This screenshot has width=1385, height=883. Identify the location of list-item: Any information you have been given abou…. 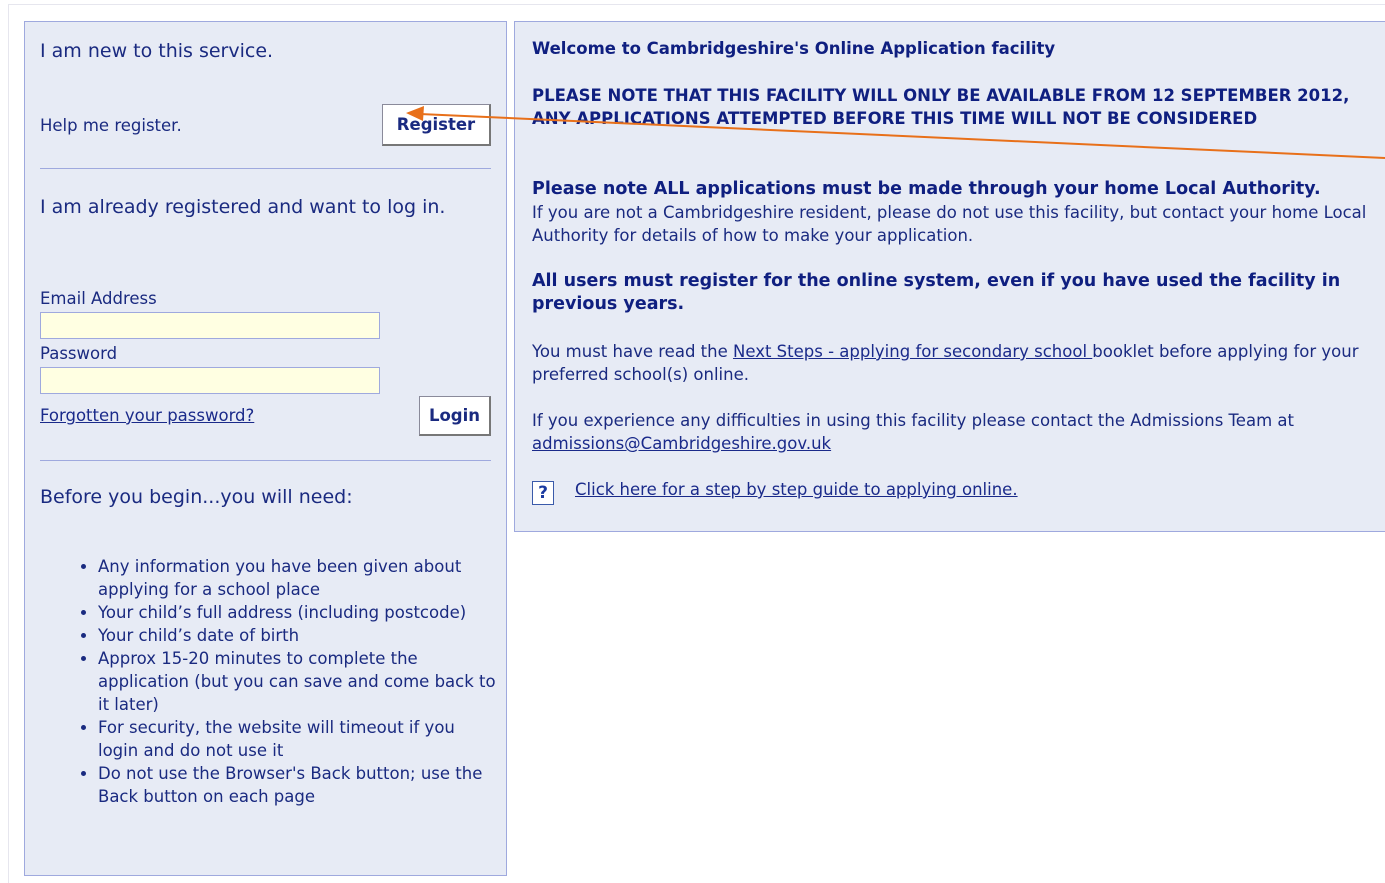
(298, 578).